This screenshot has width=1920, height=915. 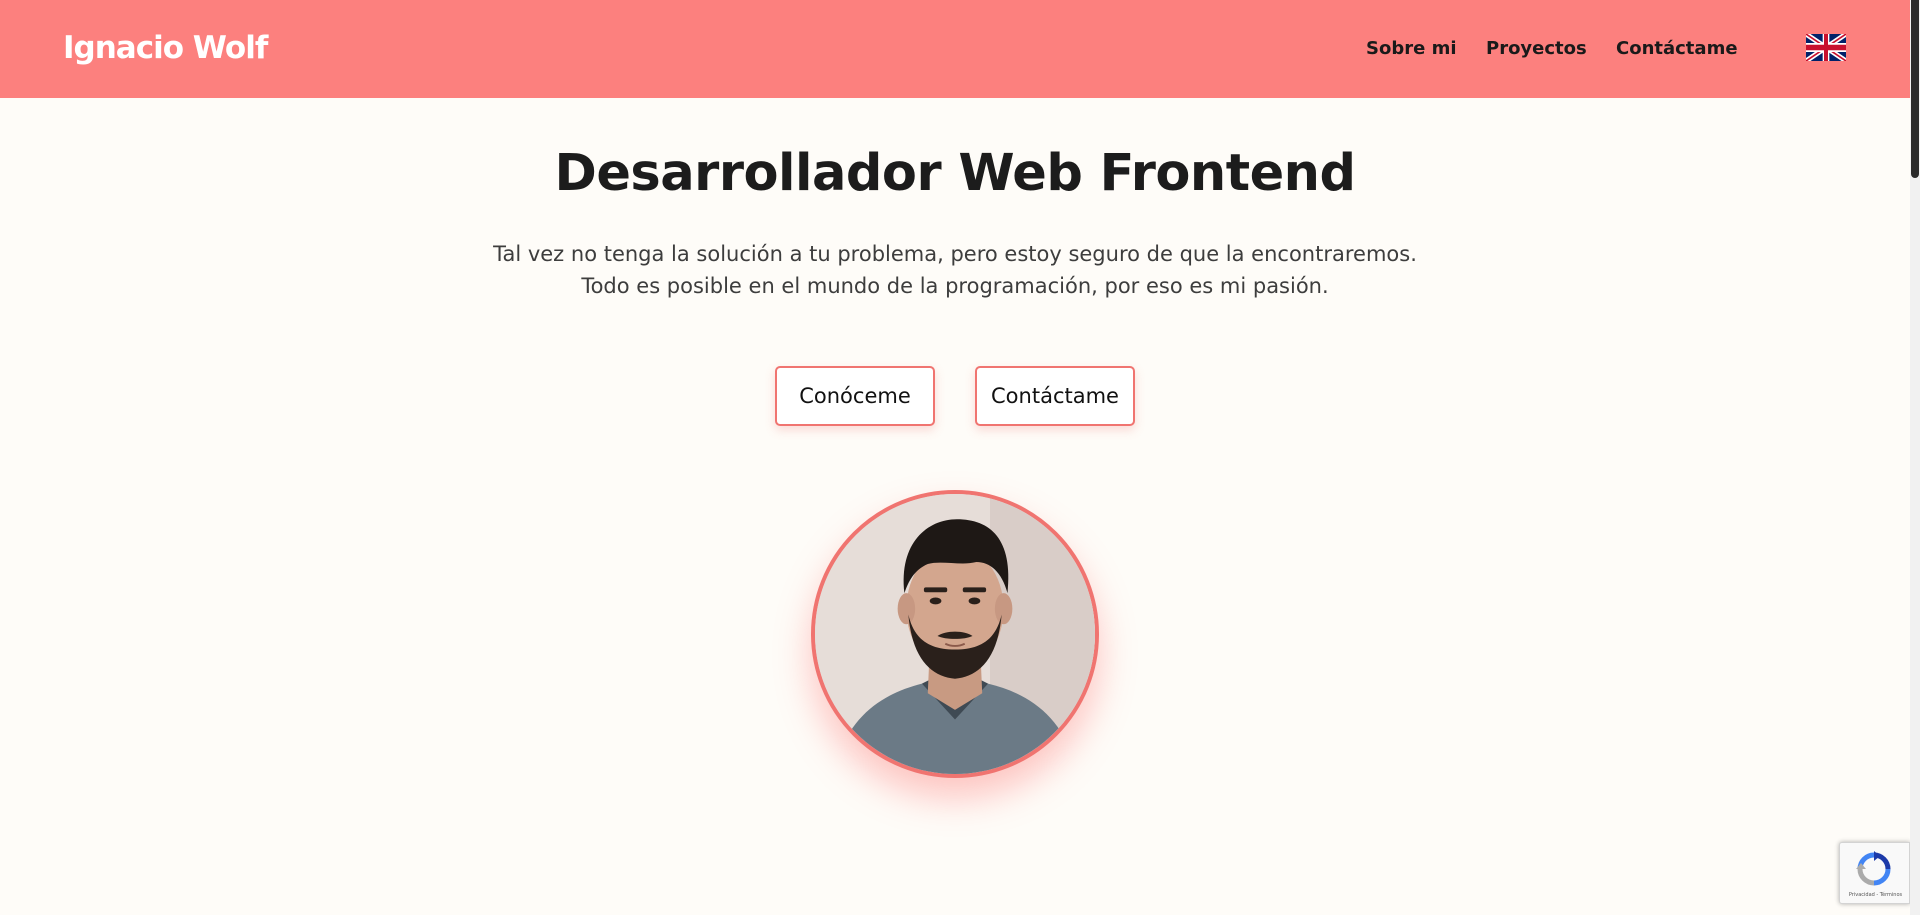 I want to click on contact-me-button: Contáctame, so click(x=1055, y=396).